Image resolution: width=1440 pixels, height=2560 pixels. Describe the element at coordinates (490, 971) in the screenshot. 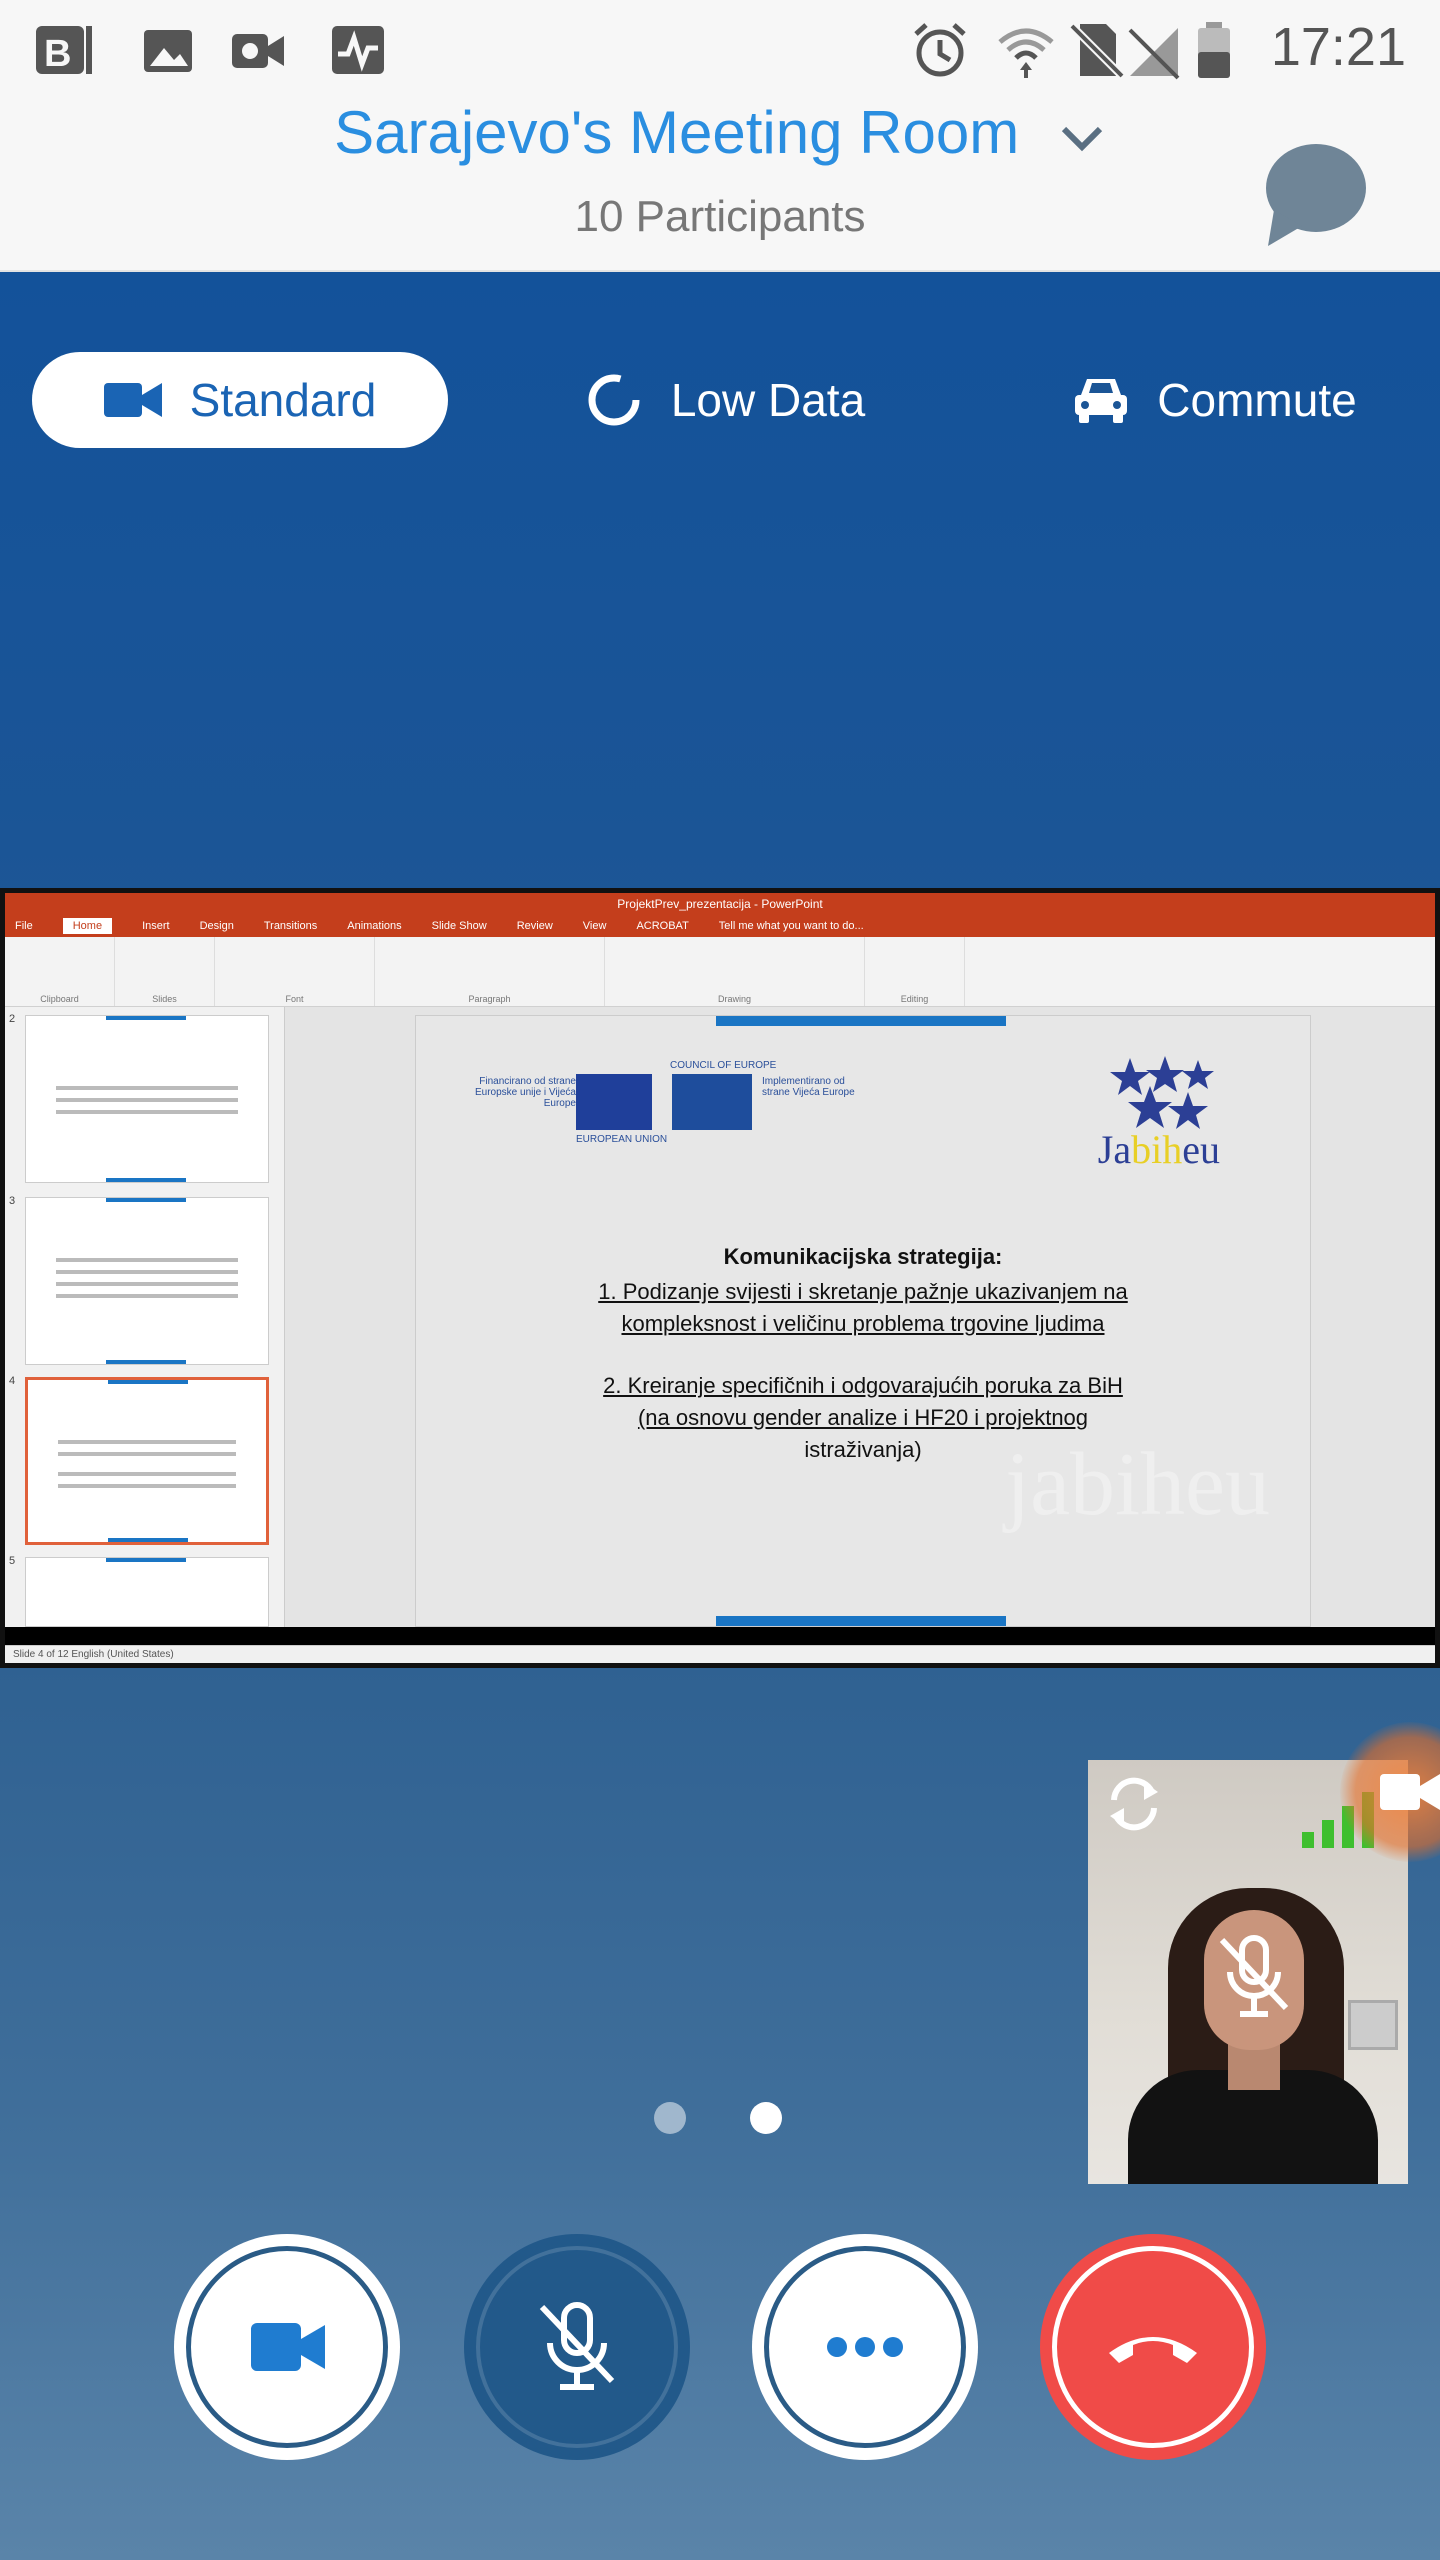

I see `ribbon-group-paragraph: Paragraph` at that location.